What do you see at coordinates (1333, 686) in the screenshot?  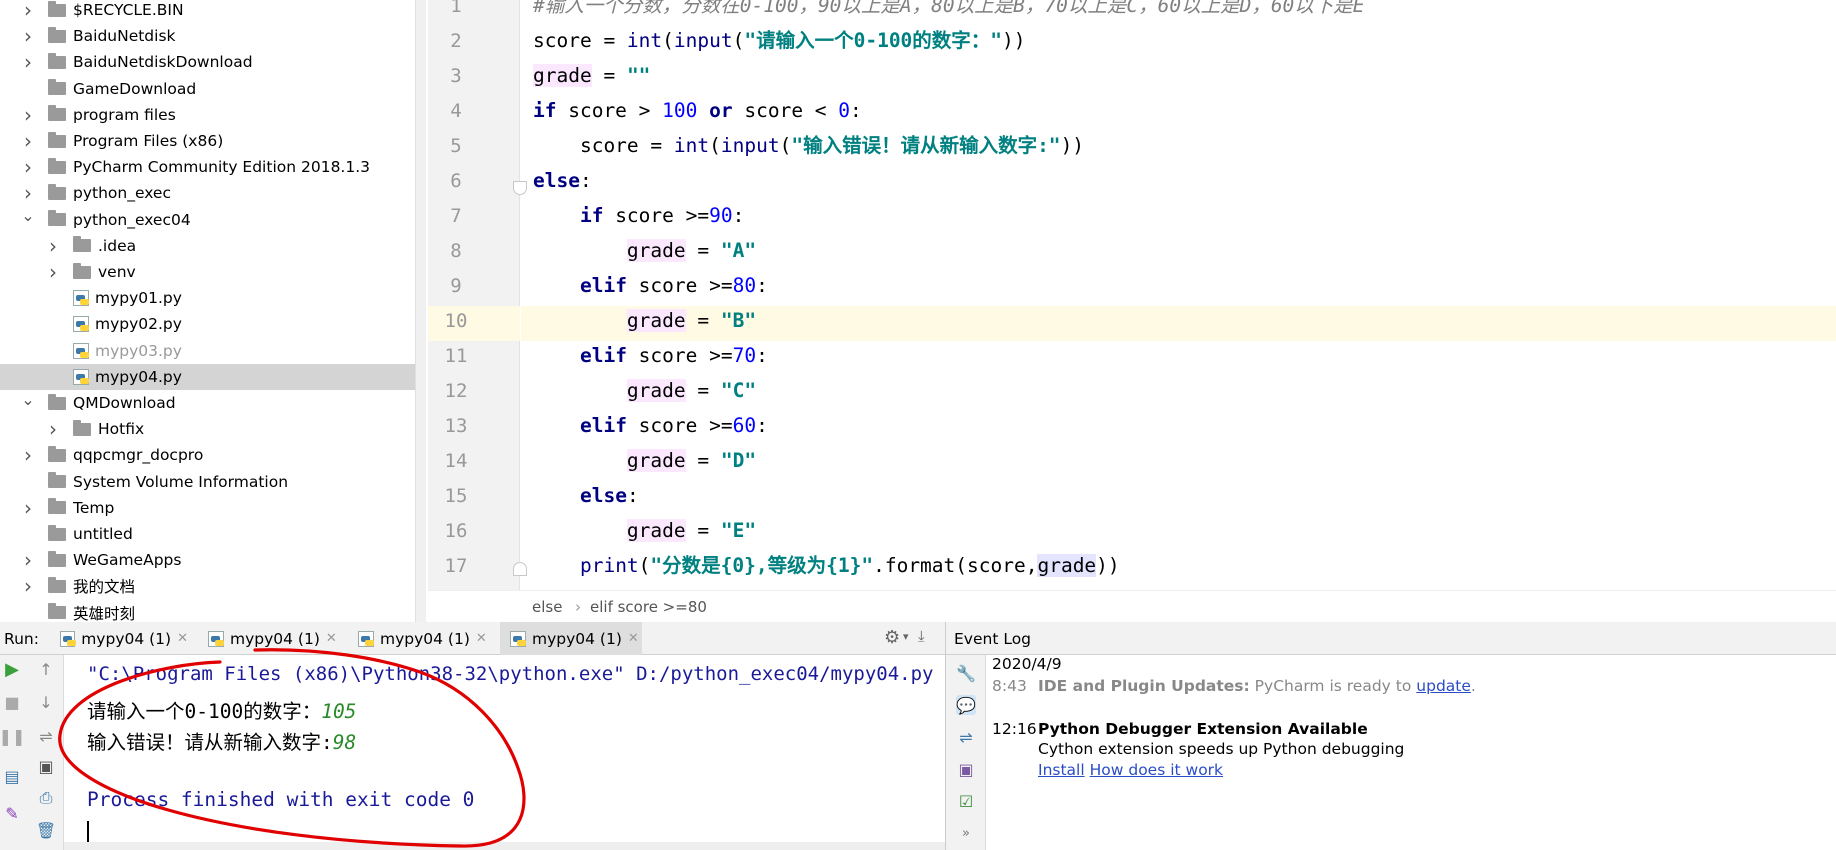 I see `event-message: PyCharm is ready to` at bounding box center [1333, 686].